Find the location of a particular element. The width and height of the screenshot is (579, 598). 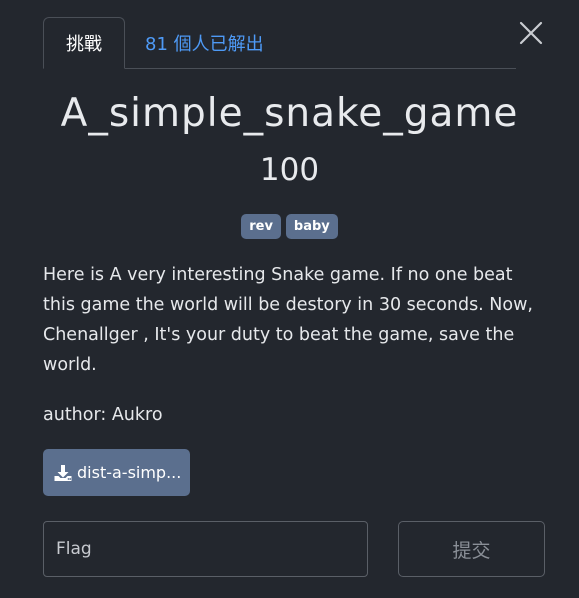

tab-solves: 81 個人已解出 is located at coordinates (210, 43).